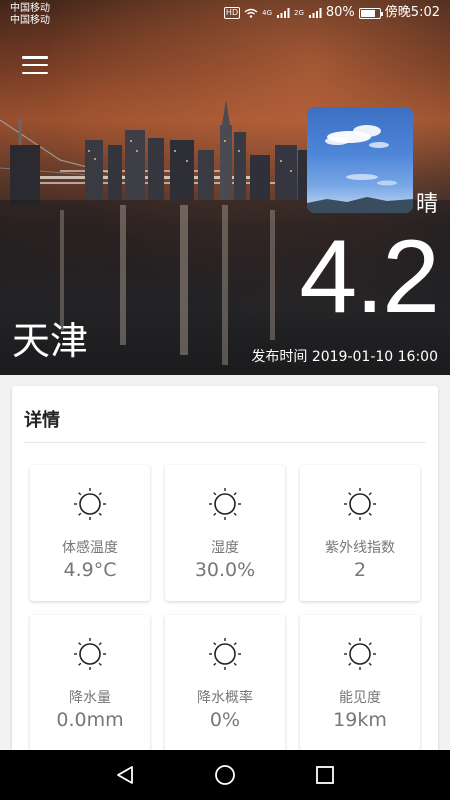 The width and height of the screenshot is (450, 800). I want to click on current-temperature: 4.2, so click(369, 277).